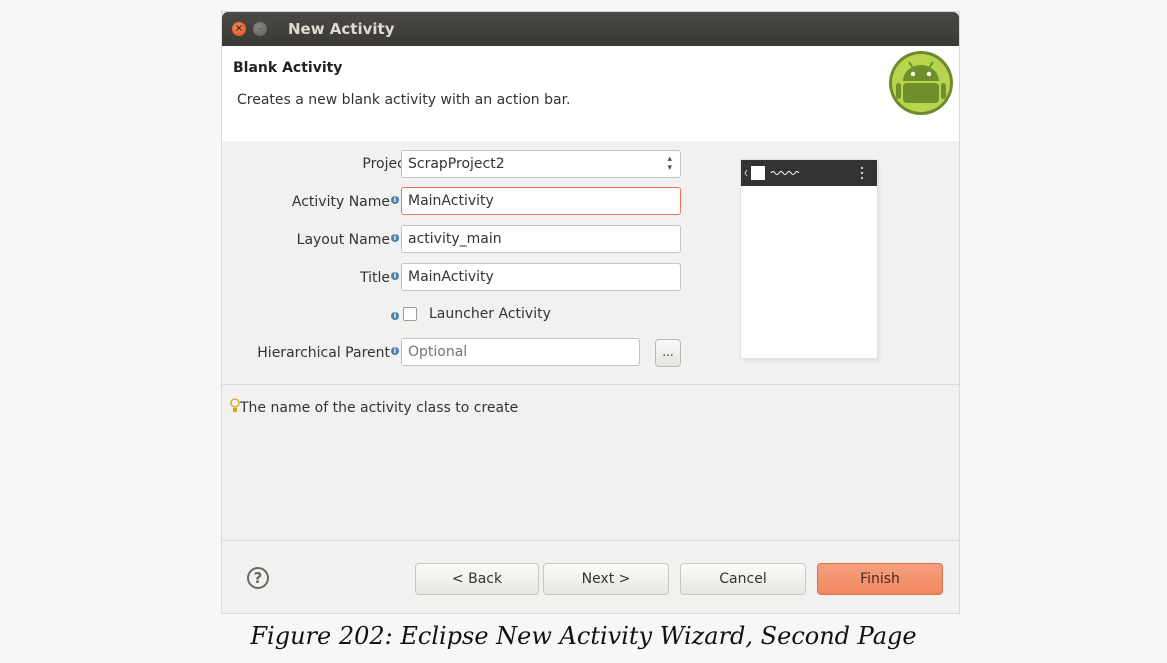 The width and height of the screenshot is (1167, 663). I want to click on hierarchical-parent-label-row: Hierarchical Parent i, so click(310, 353).